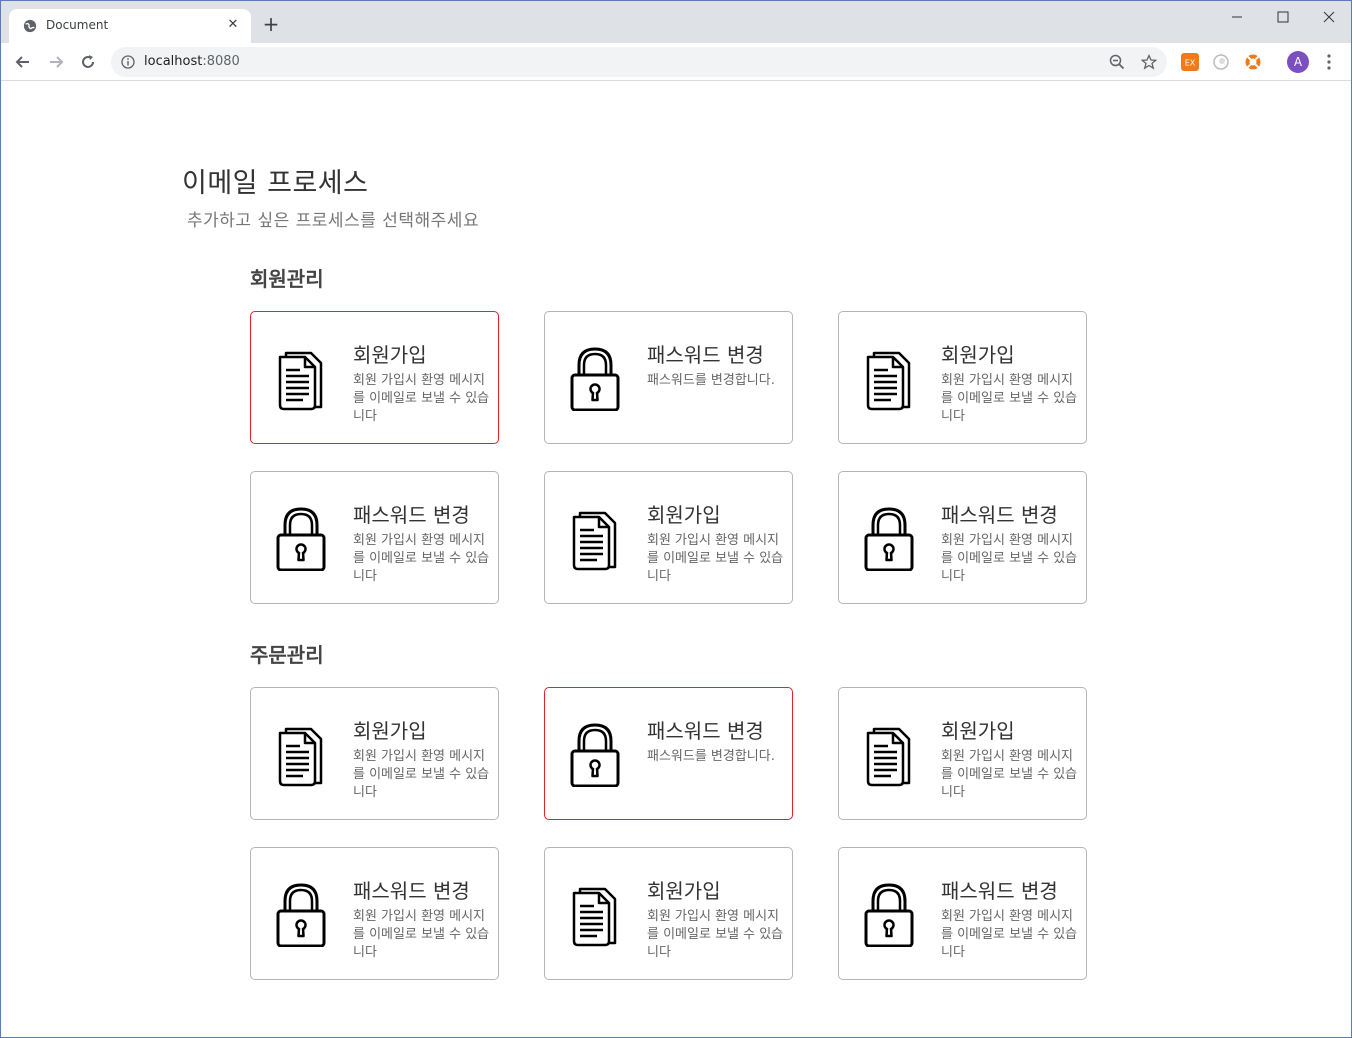 This screenshot has width=1352, height=1038. What do you see at coordinates (1298, 62) in the screenshot?
I see `profile-avatar: A` at bounding box center [1298, 62].